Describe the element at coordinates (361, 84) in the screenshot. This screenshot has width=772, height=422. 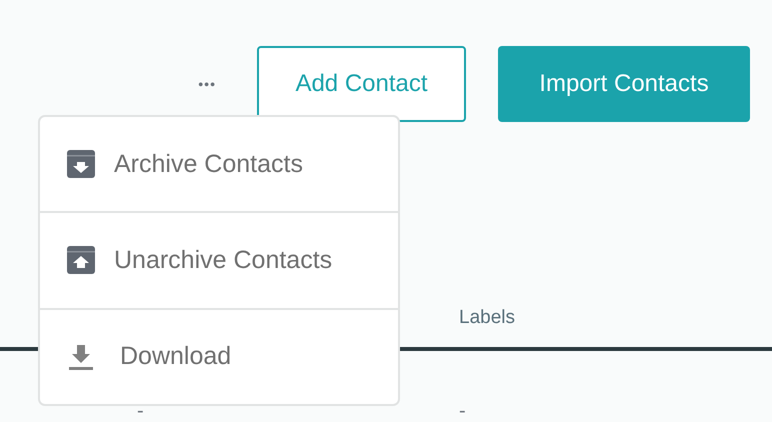
I see `add-button: Add Contact` at that location.